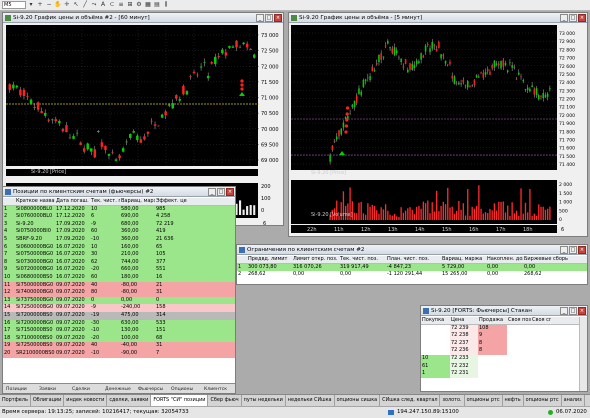 This screenshot has height=418, width=590. Describe the element at coordinates (264, 400) in the screenshot. I see `workspace-tab: путы недельки` at that location.